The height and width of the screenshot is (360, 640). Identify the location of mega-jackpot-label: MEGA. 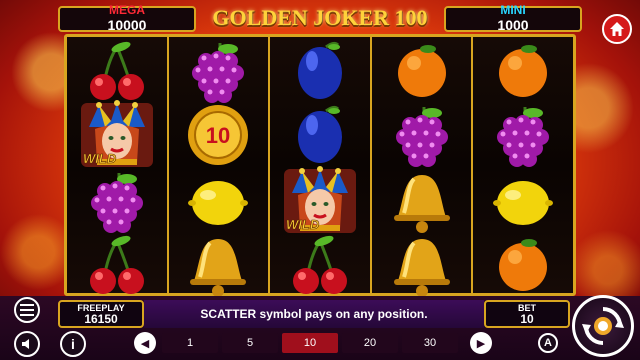
(127, 10).